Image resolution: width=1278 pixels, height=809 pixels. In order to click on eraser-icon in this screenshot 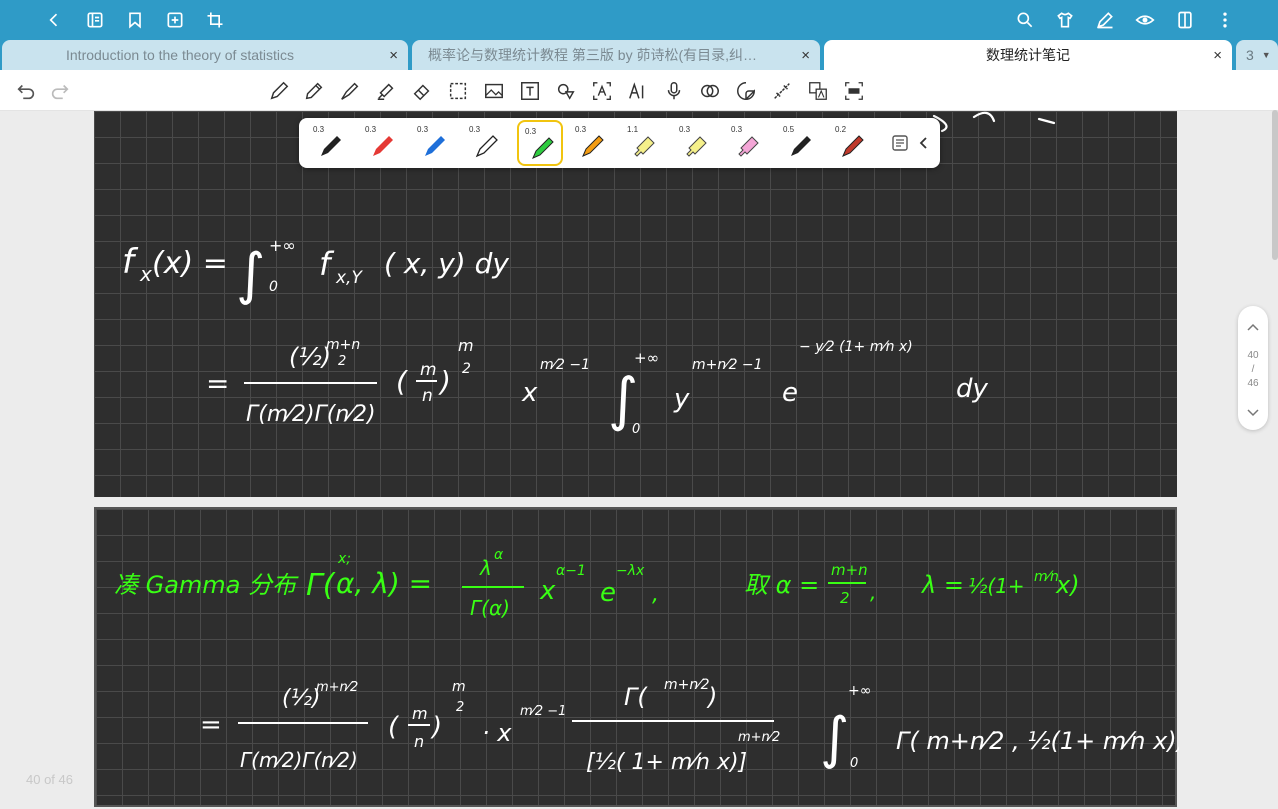, I will do `click(422, 91)`.